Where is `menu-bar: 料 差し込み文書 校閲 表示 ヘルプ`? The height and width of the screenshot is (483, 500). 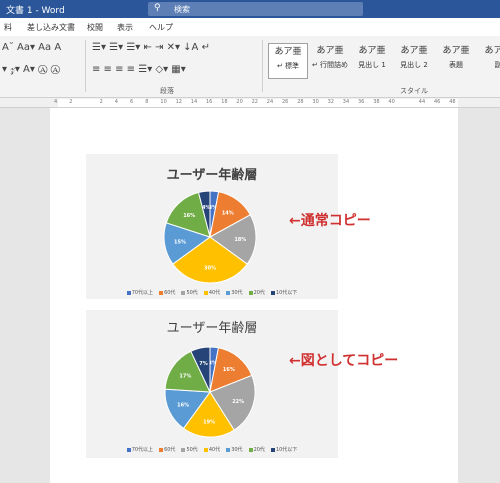 menu-bar: 料 差し込み文書 校閲 表示 ヘルプ is located at coordinates (250, 27).